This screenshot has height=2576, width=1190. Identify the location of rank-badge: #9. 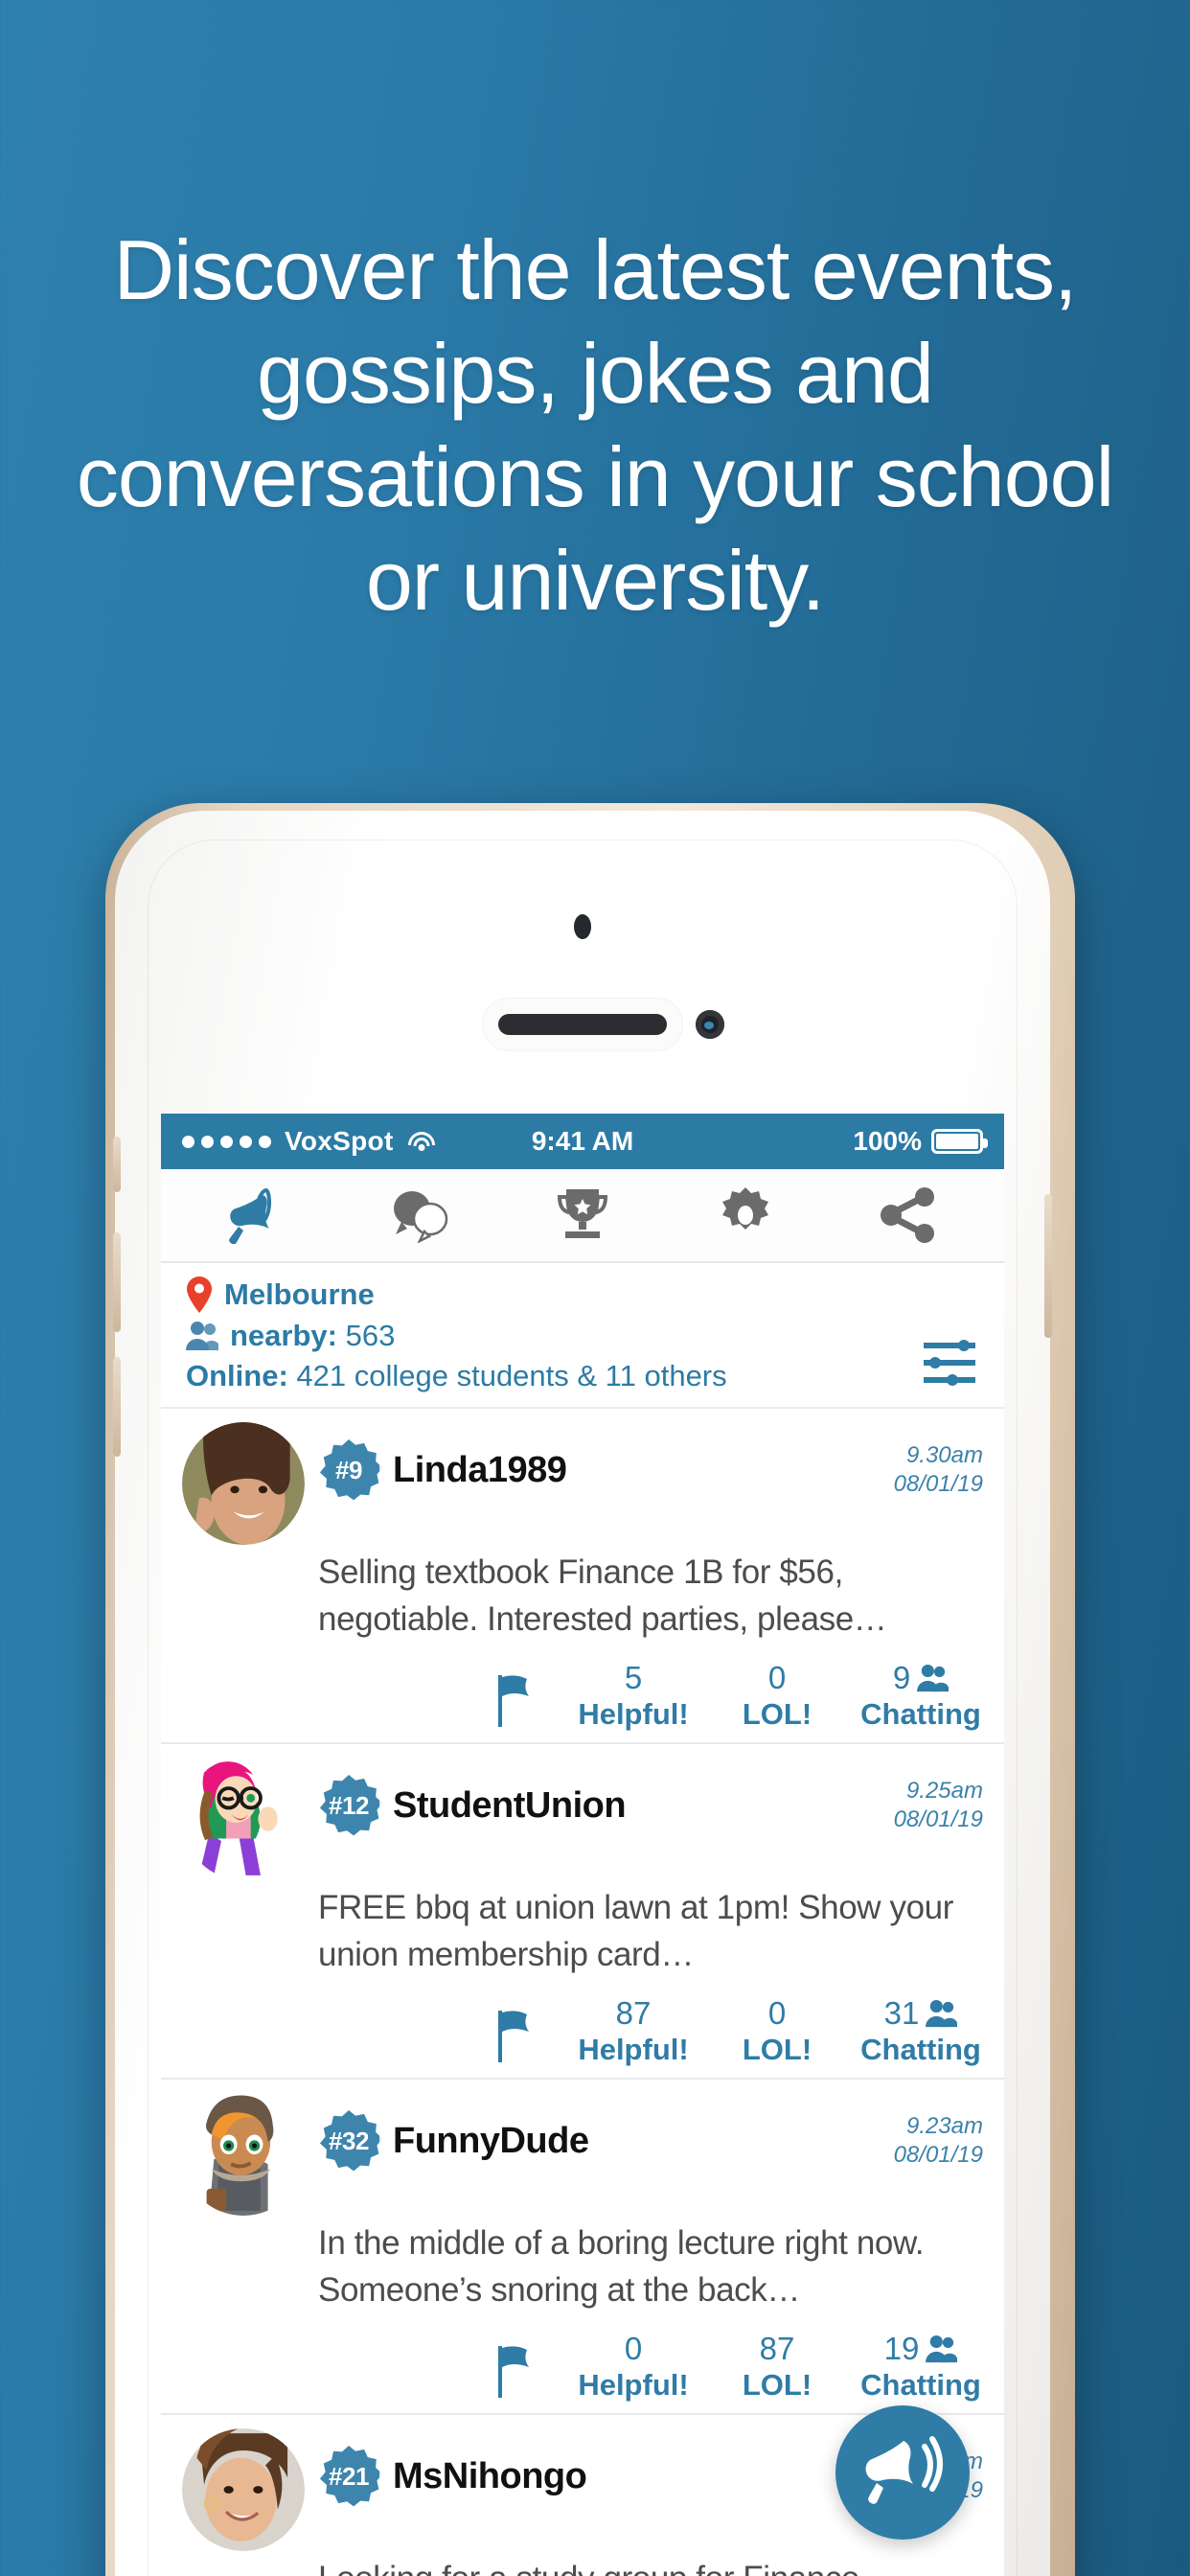
(349, 1470).